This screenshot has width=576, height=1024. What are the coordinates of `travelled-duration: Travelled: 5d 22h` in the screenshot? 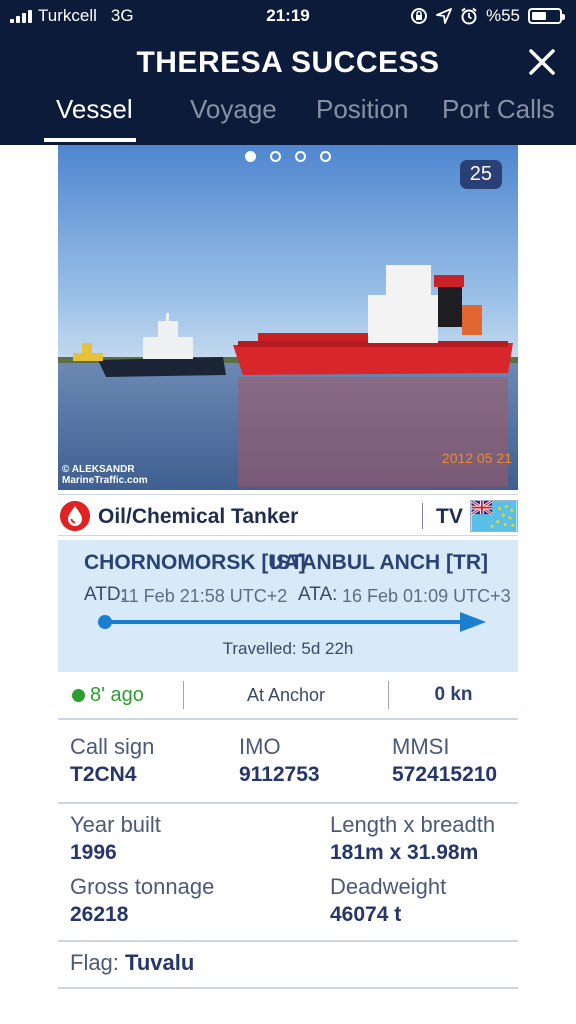 It's located at (288, 648).